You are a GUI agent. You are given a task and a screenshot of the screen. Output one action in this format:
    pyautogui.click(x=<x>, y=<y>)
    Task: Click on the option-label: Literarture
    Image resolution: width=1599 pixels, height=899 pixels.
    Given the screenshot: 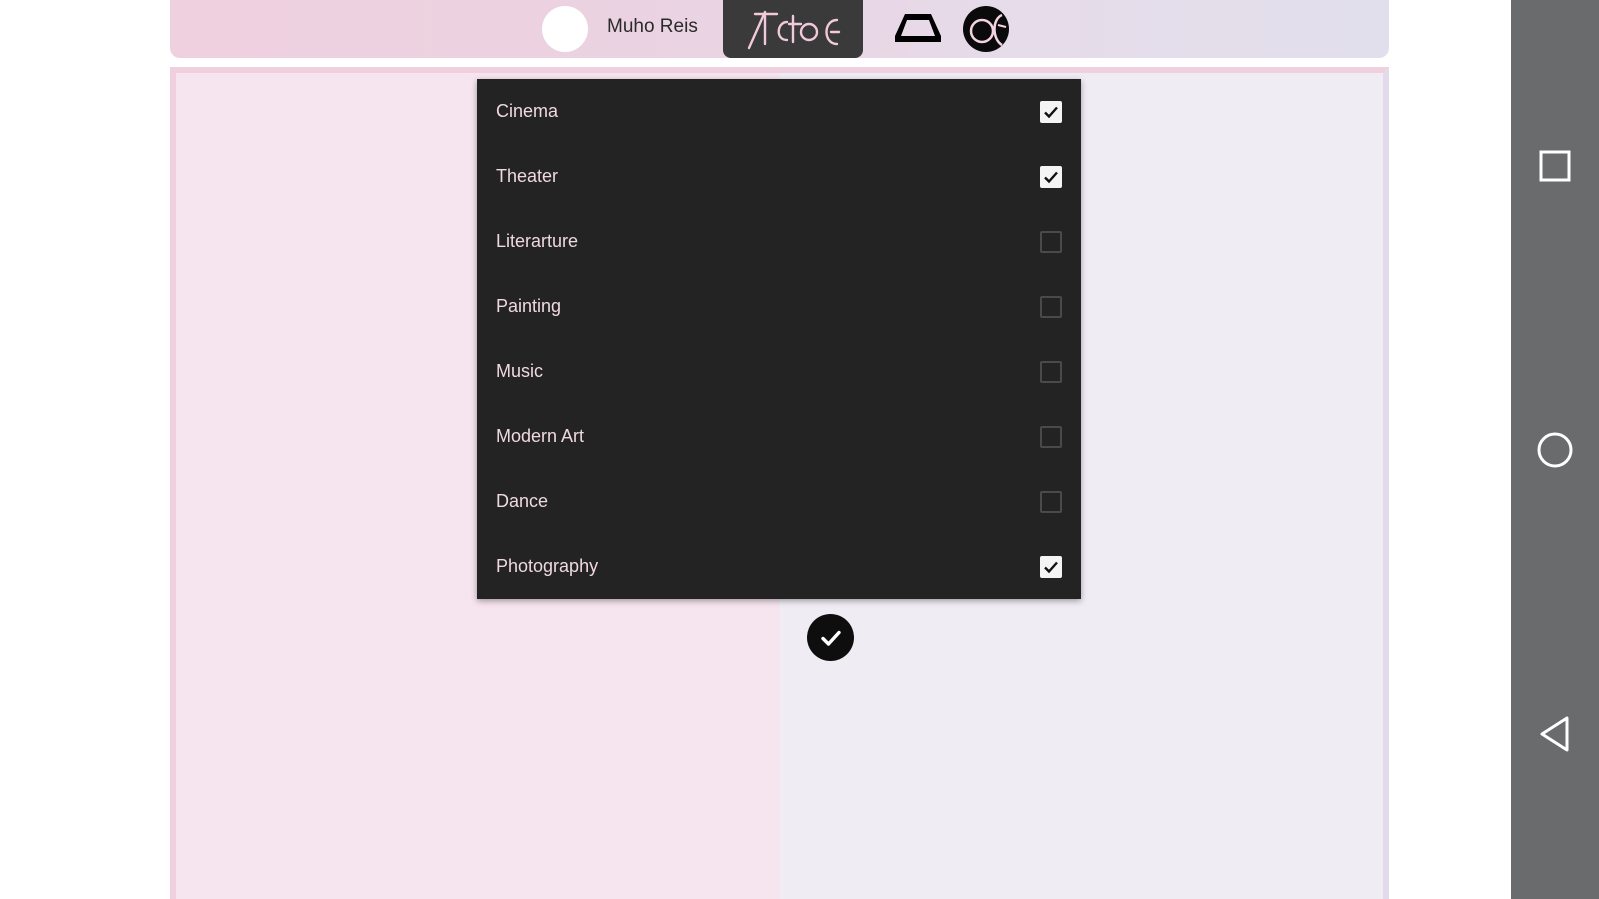 What is the action you would take?
    pyautogui.click(x=537, y=241)
    